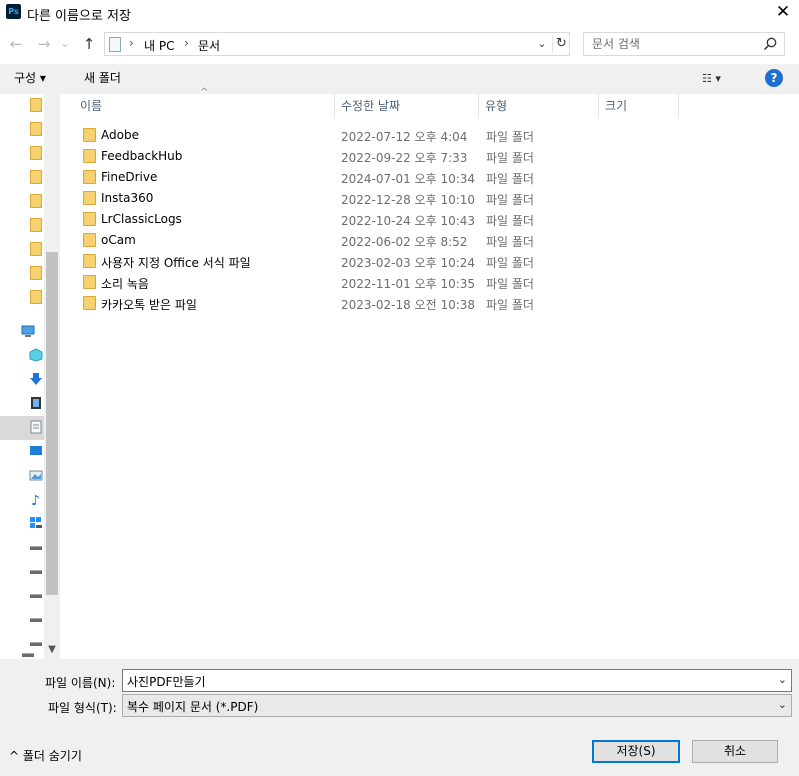 This screenshot has width=799, height=776. I want to click on nav-scrollbar-thumb, so click(52, 423).